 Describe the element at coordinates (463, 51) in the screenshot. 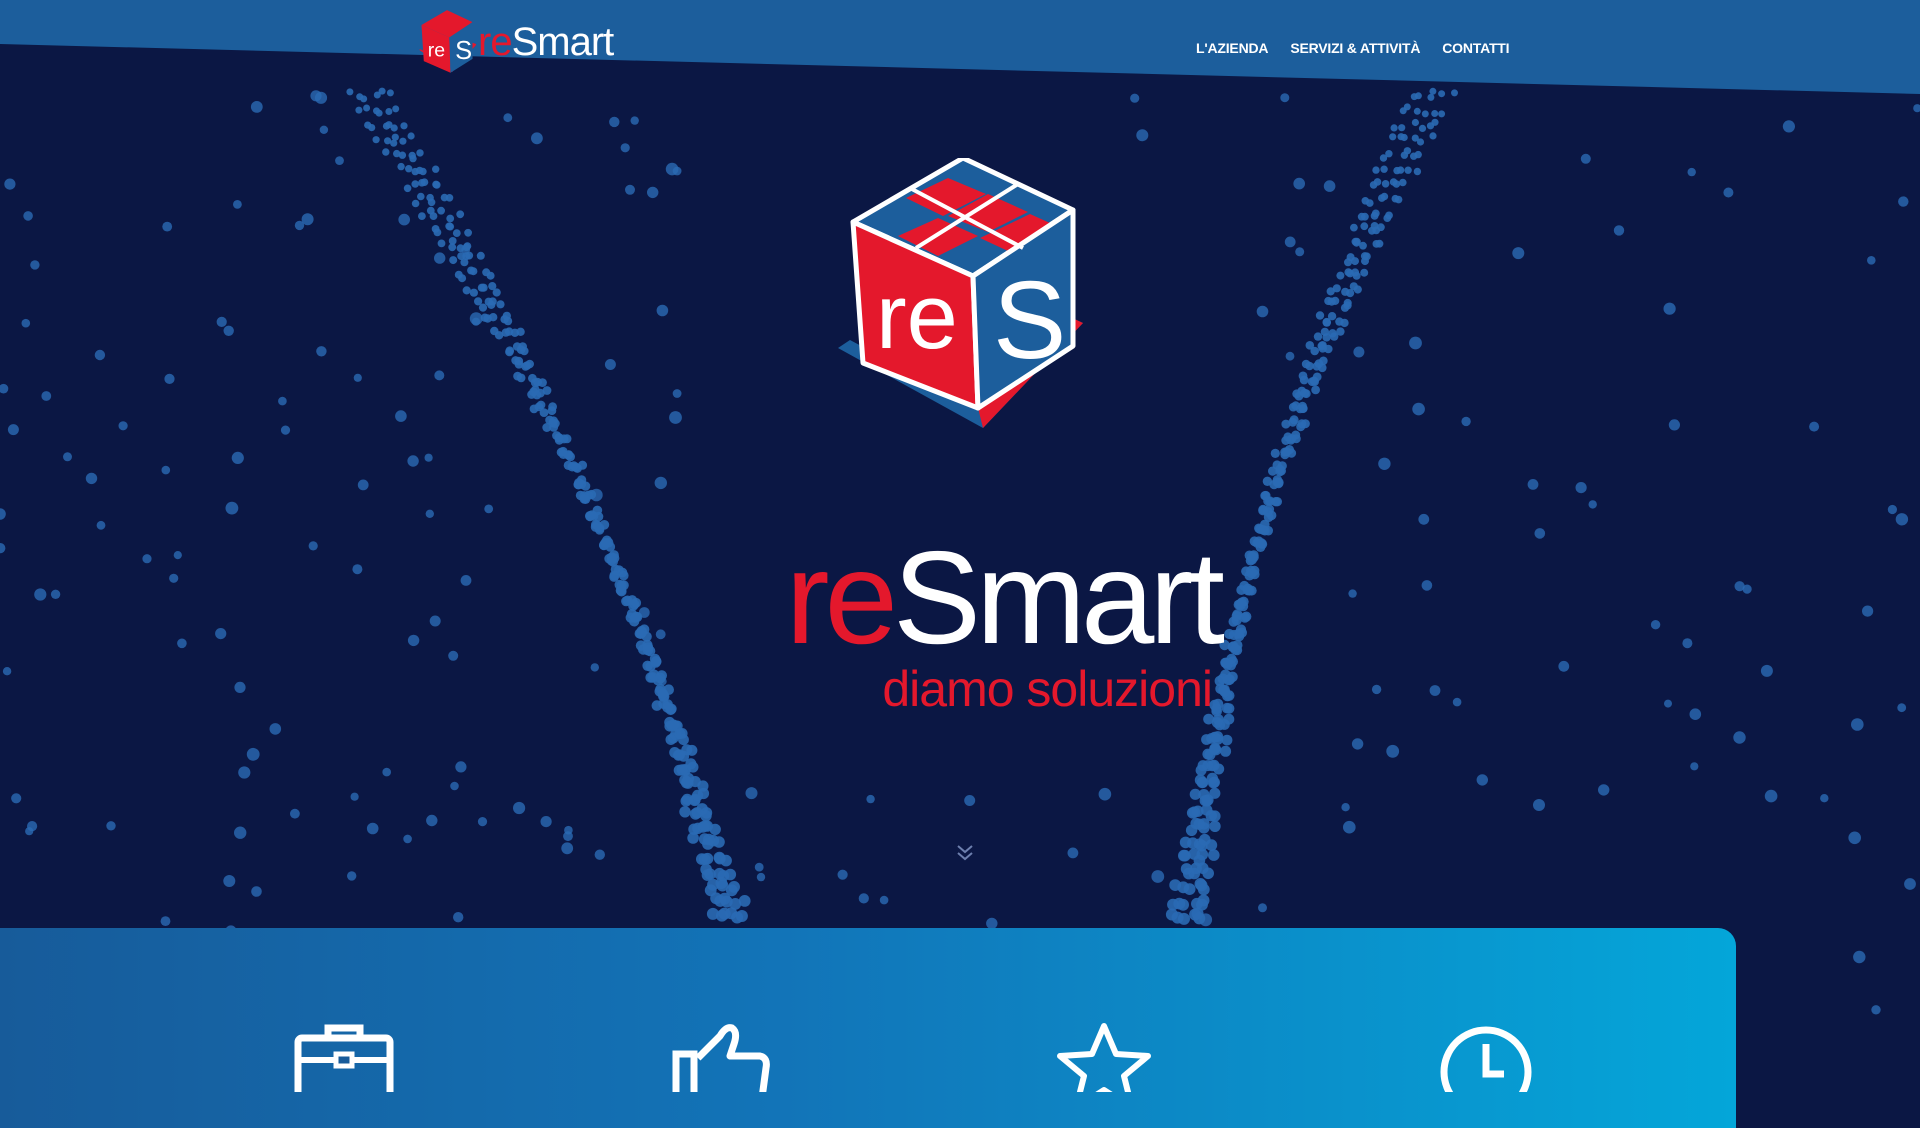

I see `svg-text: S` at that location.